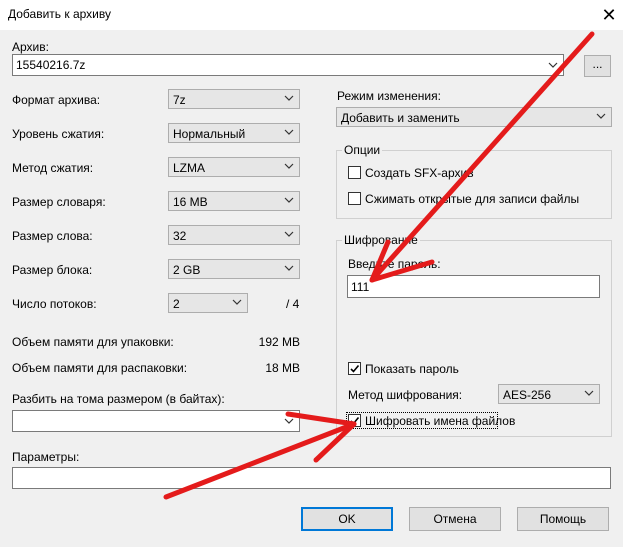 The image size is (623, 547). Describe the element at coordinates (321, 419) in the screenshot. I see `arrow-head-icon` at that location.